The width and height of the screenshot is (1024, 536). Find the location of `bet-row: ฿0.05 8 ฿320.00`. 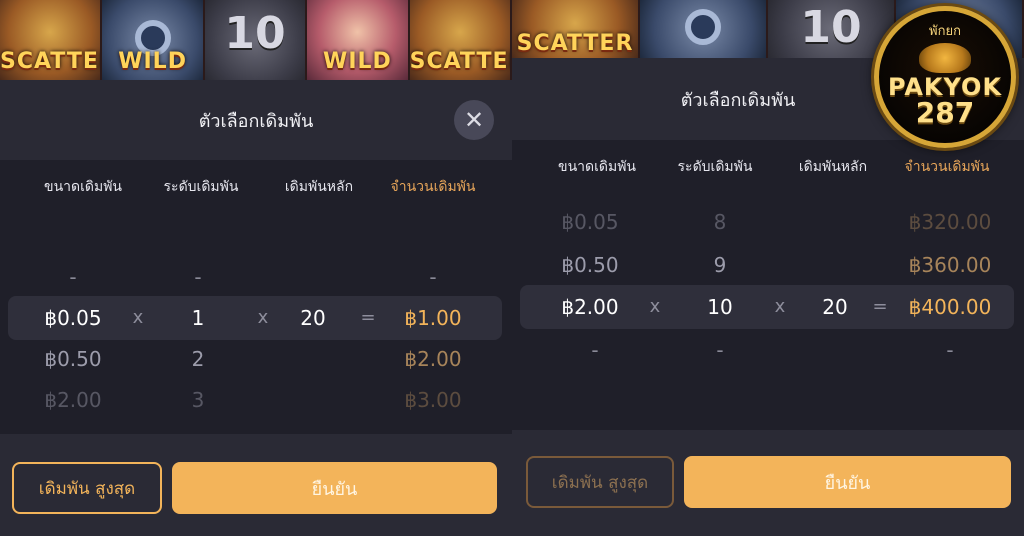

bet-row: ฿0.05 8 ฿320.00 is located at coordinates (767, 222).